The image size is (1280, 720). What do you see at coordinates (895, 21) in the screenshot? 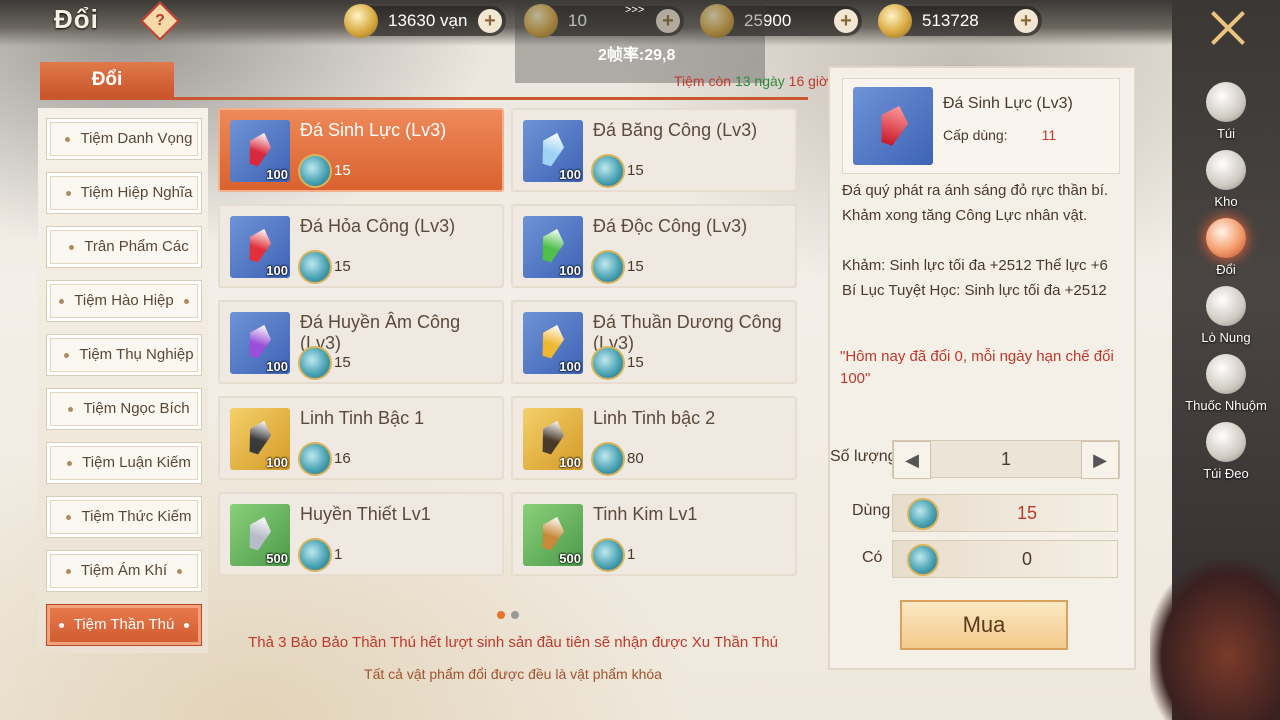
I see `gold-ingot-icon` at bounding box center [895, 21].